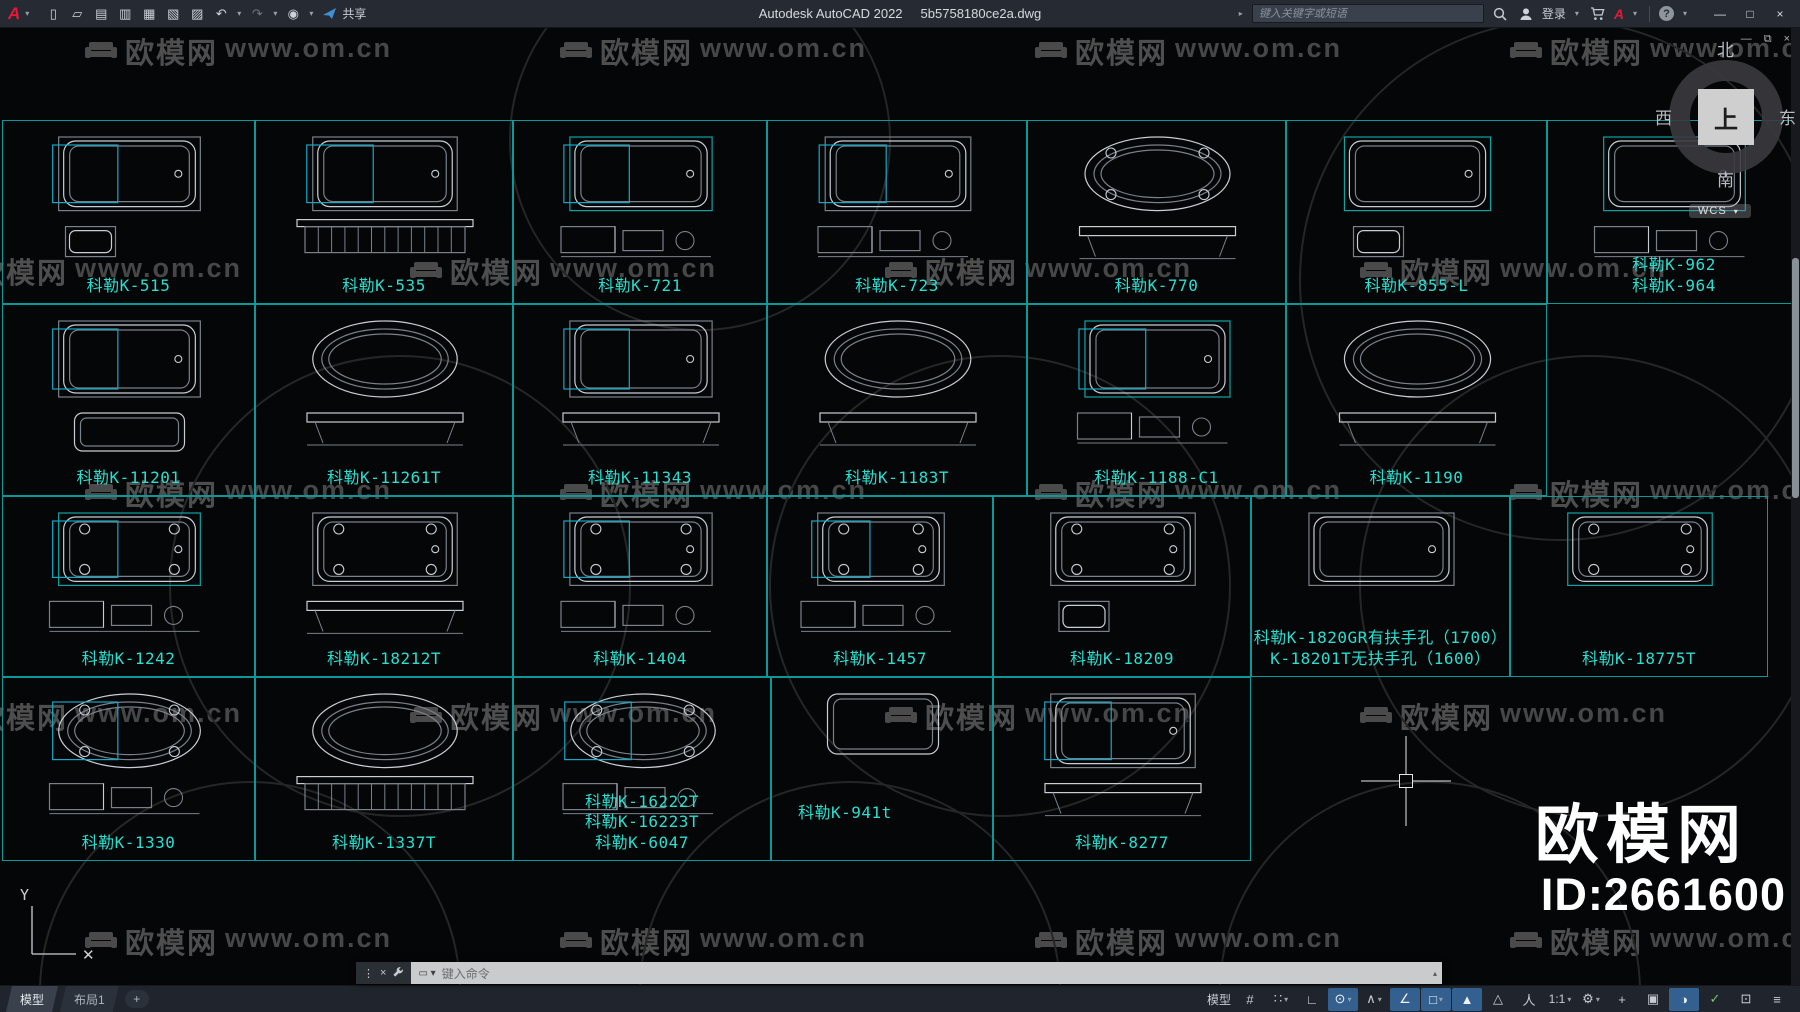  I want to click on hardware-acceleration-icon: ◑, so click(1684, 999).